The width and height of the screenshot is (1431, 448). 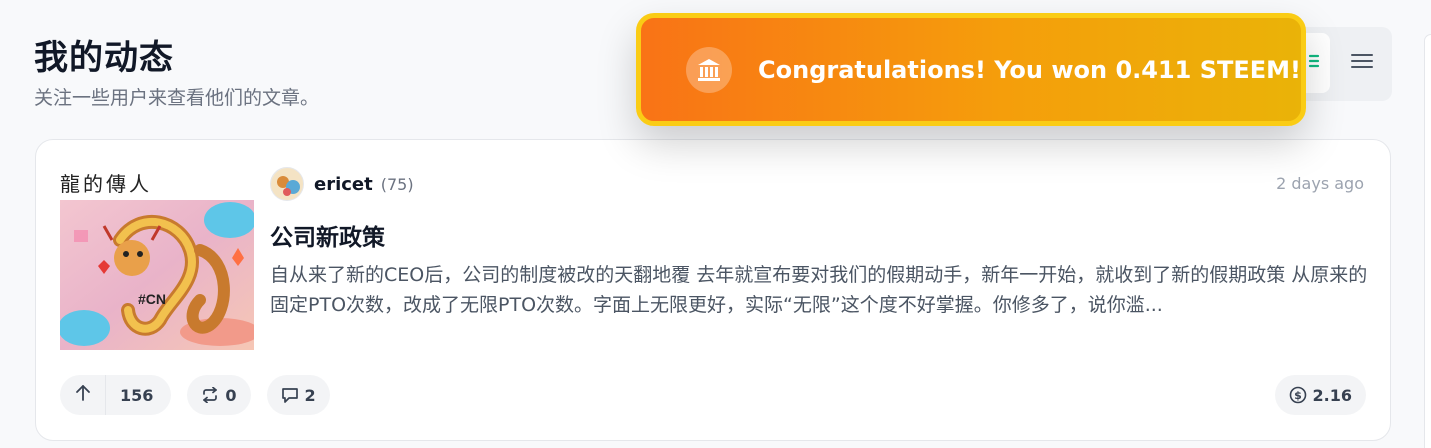 What do you see at coordinates (231, 395) in the screenshot?
I see `reblog-count: 0` at bounding box center [231, 395].